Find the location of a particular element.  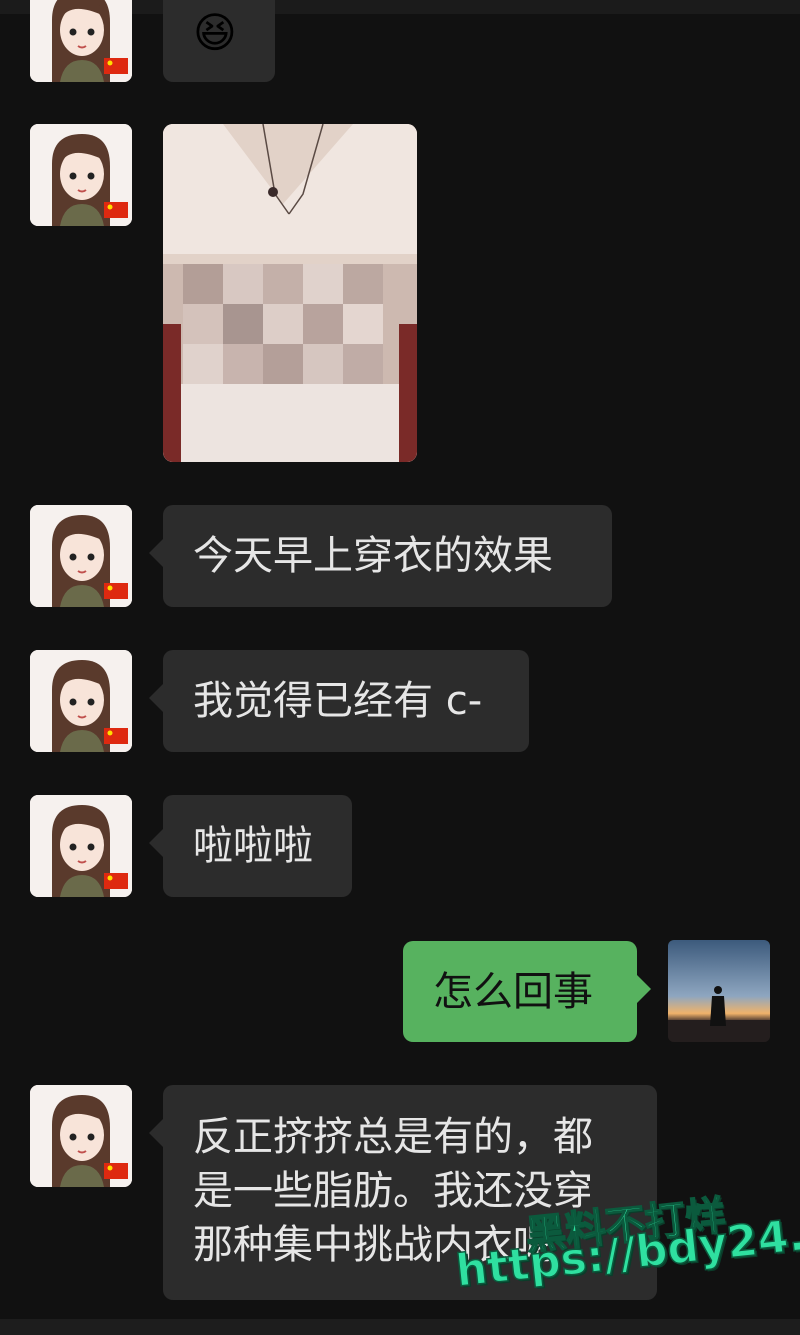

laughing-emoji-icon: 😆 is located at coordinates (215, 32).